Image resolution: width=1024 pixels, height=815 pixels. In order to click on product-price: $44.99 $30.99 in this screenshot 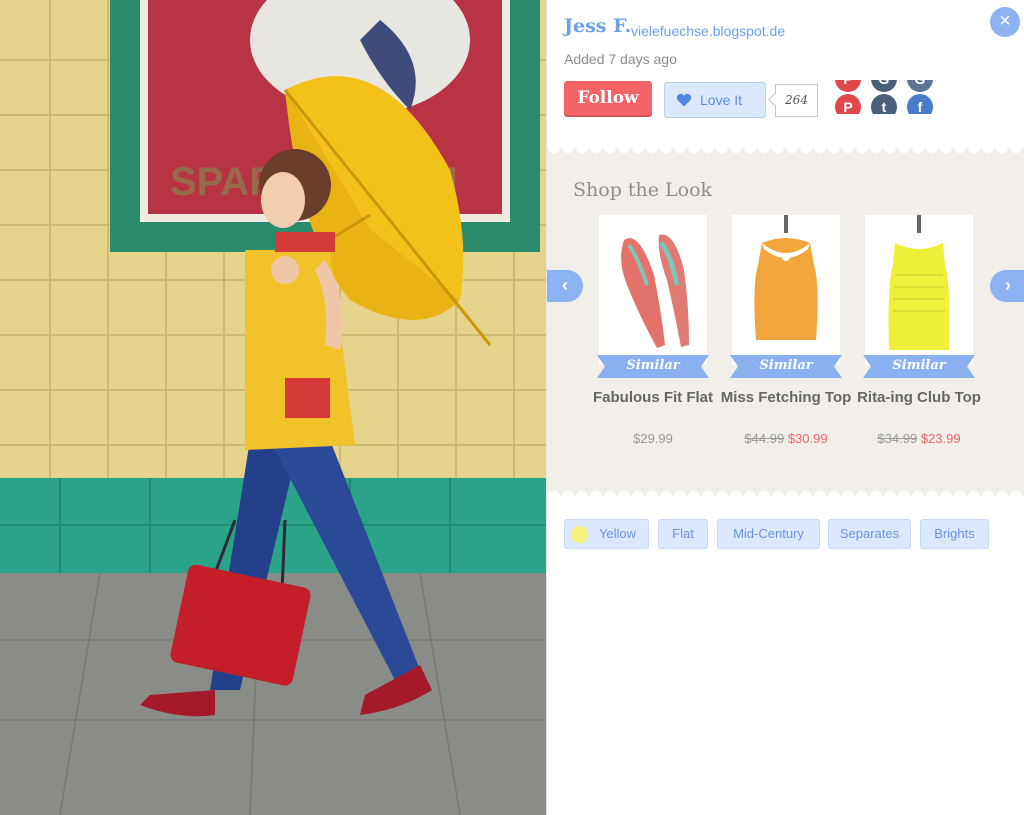, I will do `click(786, 438)`.